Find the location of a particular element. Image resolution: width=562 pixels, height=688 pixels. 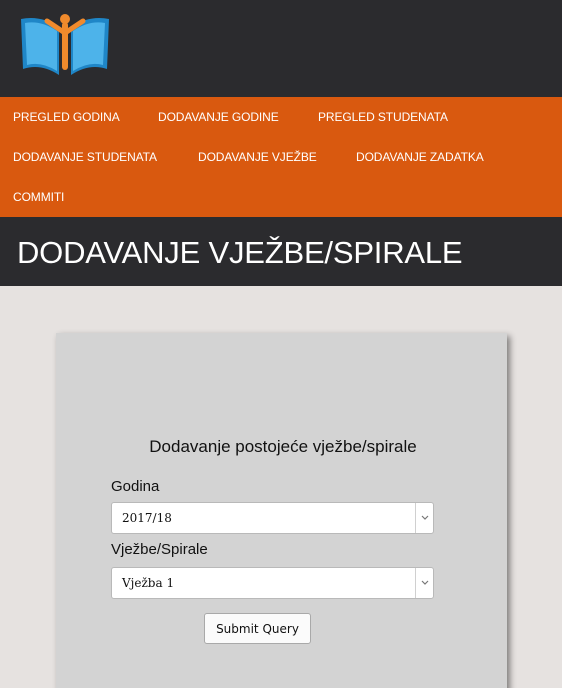

godina-select: 2017/18 is located at coordinates (272, 518).